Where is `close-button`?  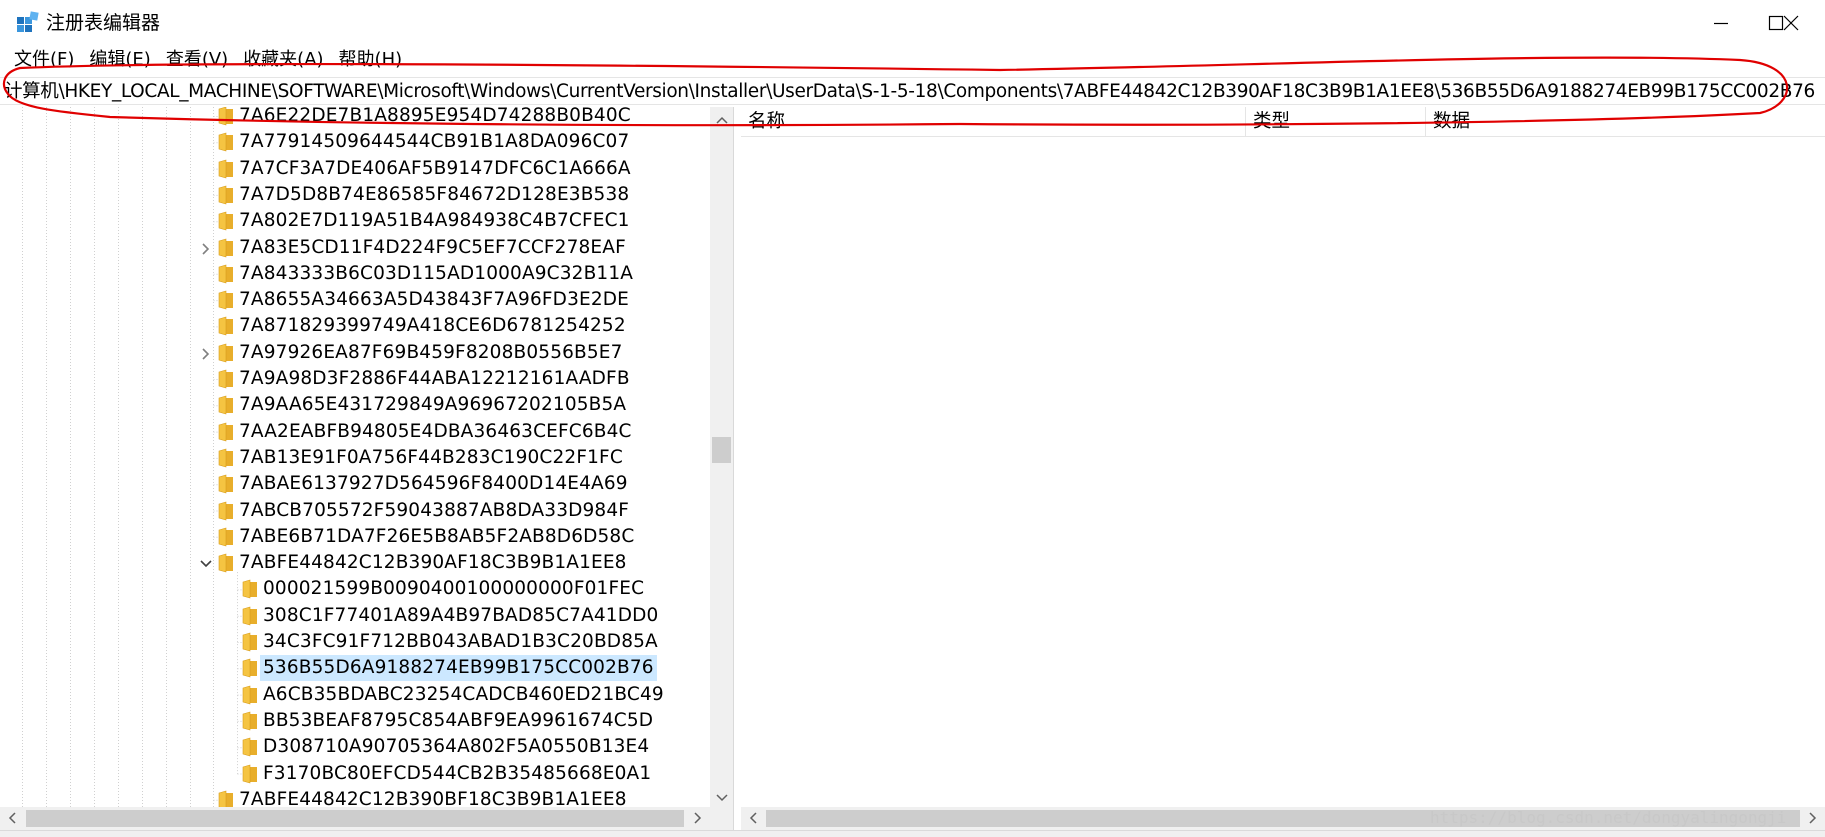
close-button is located at coordinates (1790, 23).